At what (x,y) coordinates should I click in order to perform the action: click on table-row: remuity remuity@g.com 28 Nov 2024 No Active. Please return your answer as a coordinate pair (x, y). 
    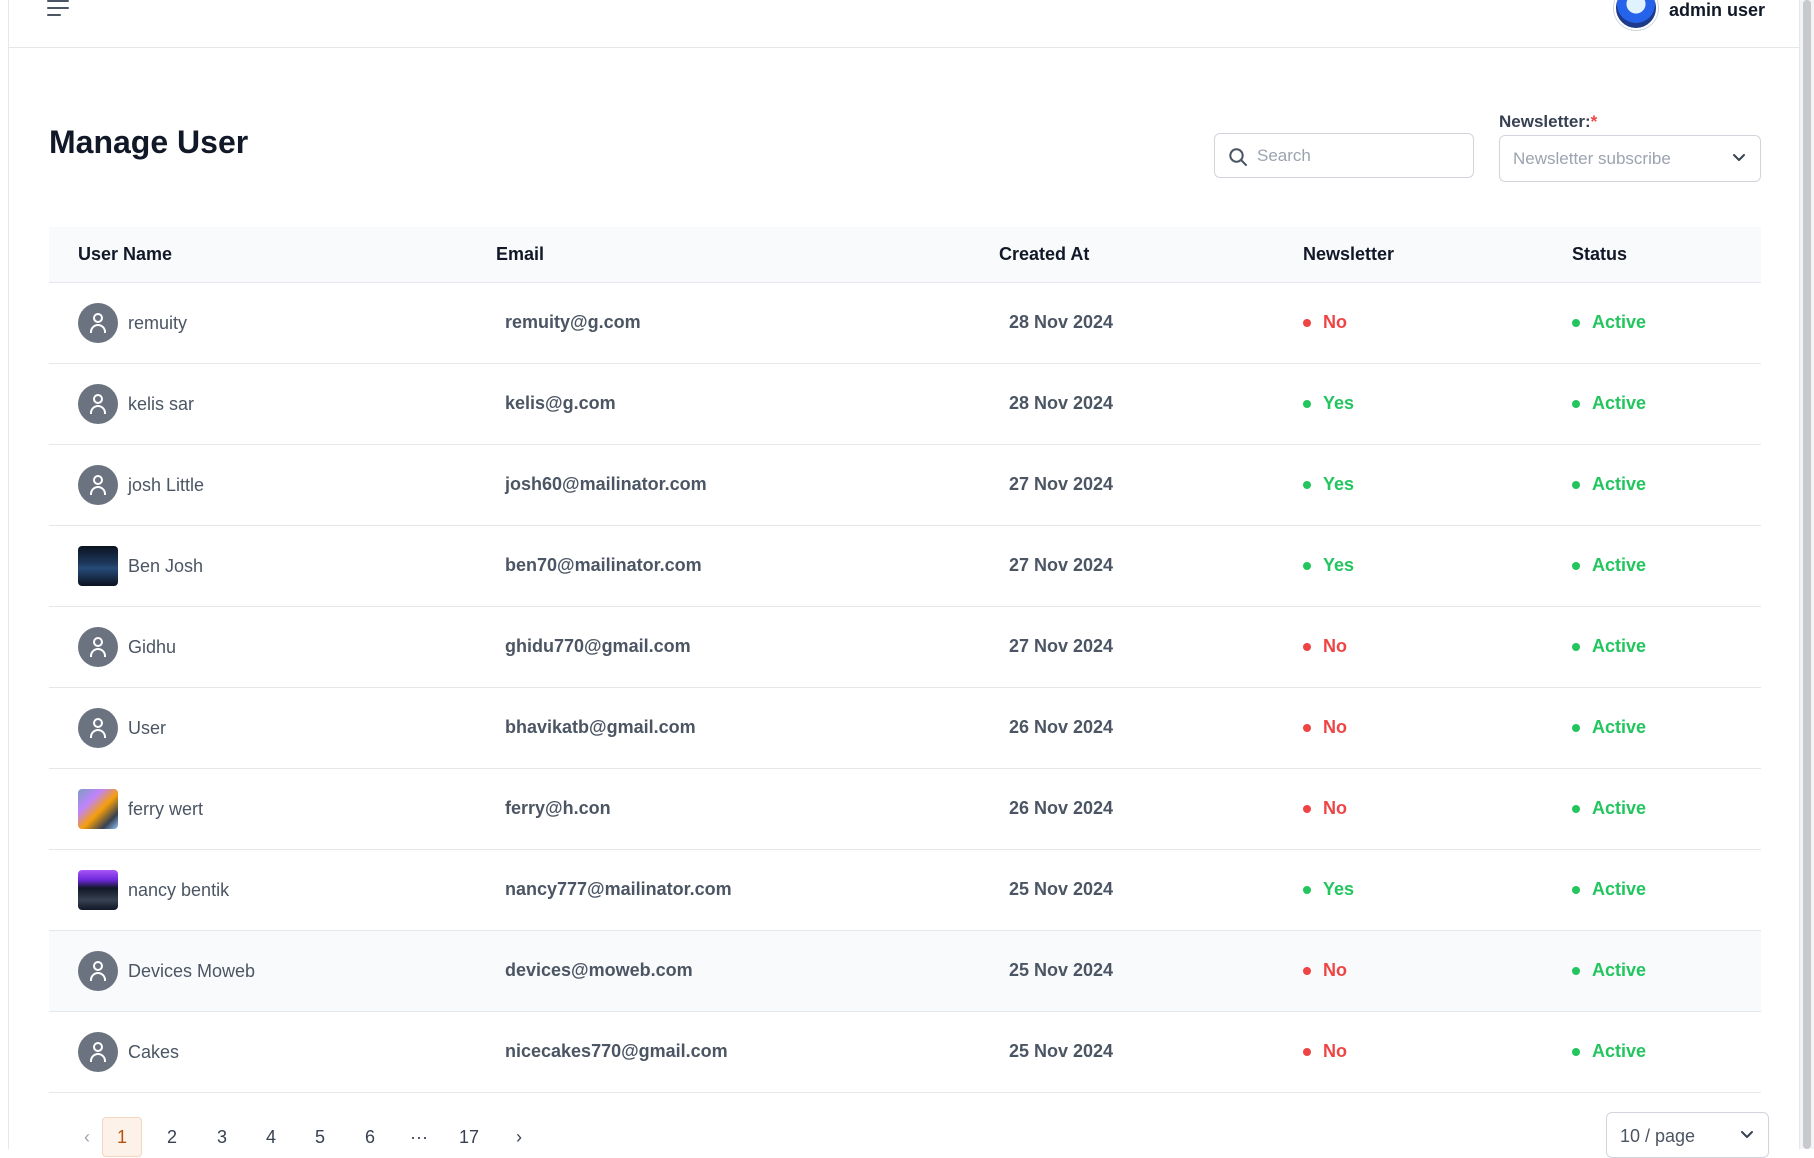
    Looking at the image, I should click on (905, 323).